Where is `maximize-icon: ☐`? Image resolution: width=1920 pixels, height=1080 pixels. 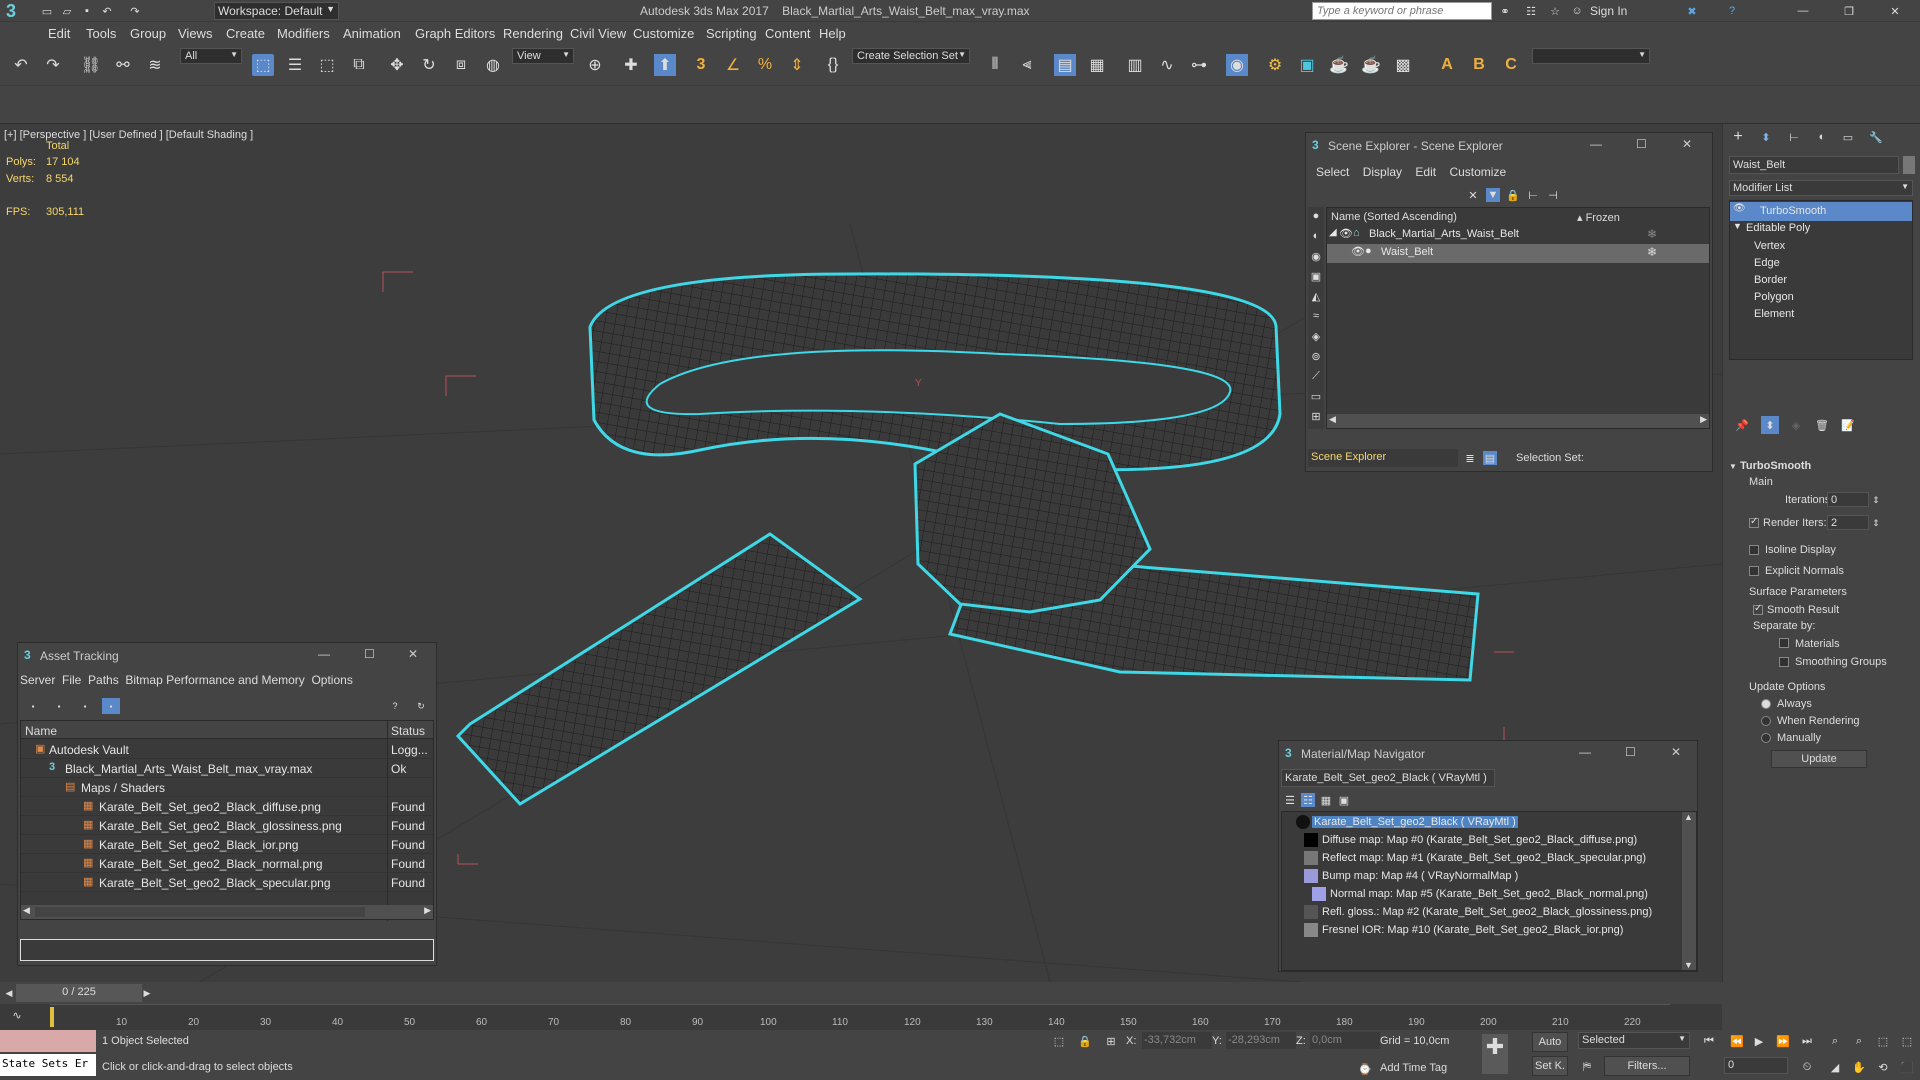 maximize-icon: ☐ is located at coordinates (1630, 752).